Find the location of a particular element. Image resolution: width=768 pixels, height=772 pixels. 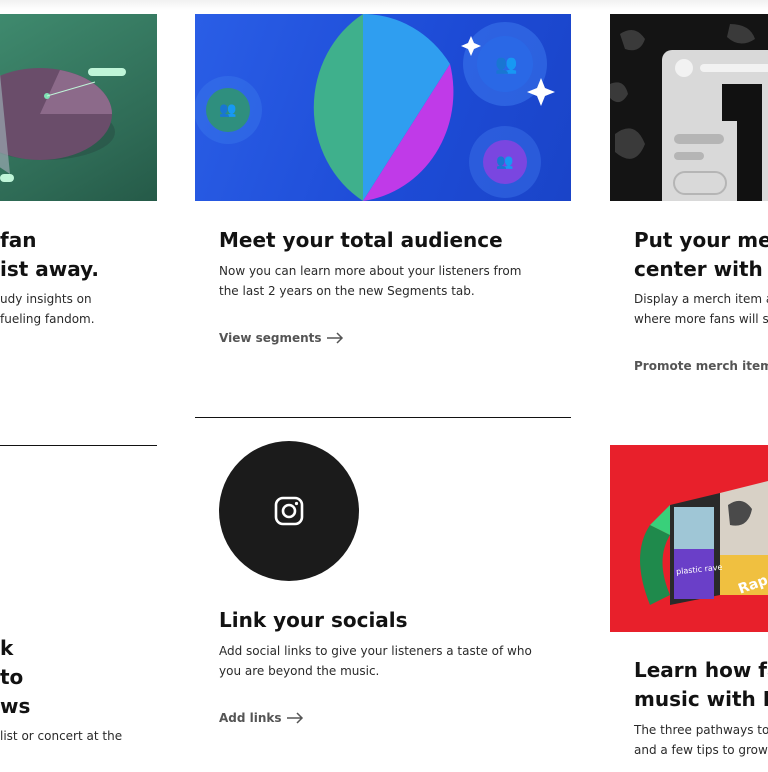

donut-chart-illustration is located at coordinates (63, 125).